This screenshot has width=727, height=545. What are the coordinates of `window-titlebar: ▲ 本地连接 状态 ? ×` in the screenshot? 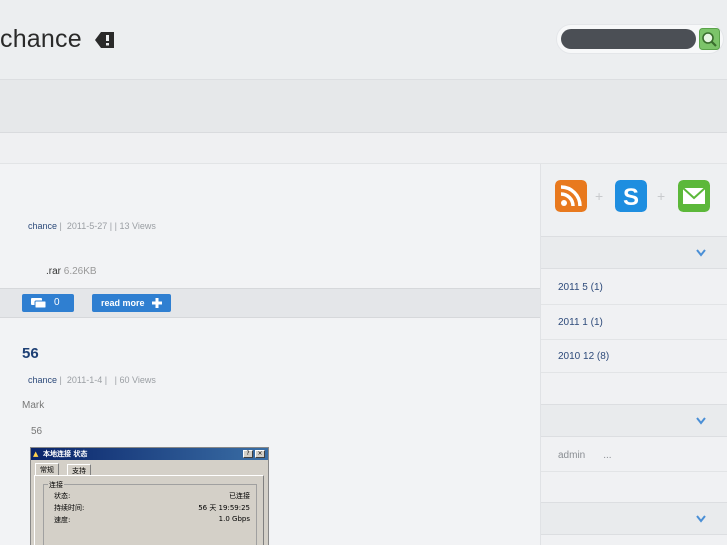 It's located at (149, 454).